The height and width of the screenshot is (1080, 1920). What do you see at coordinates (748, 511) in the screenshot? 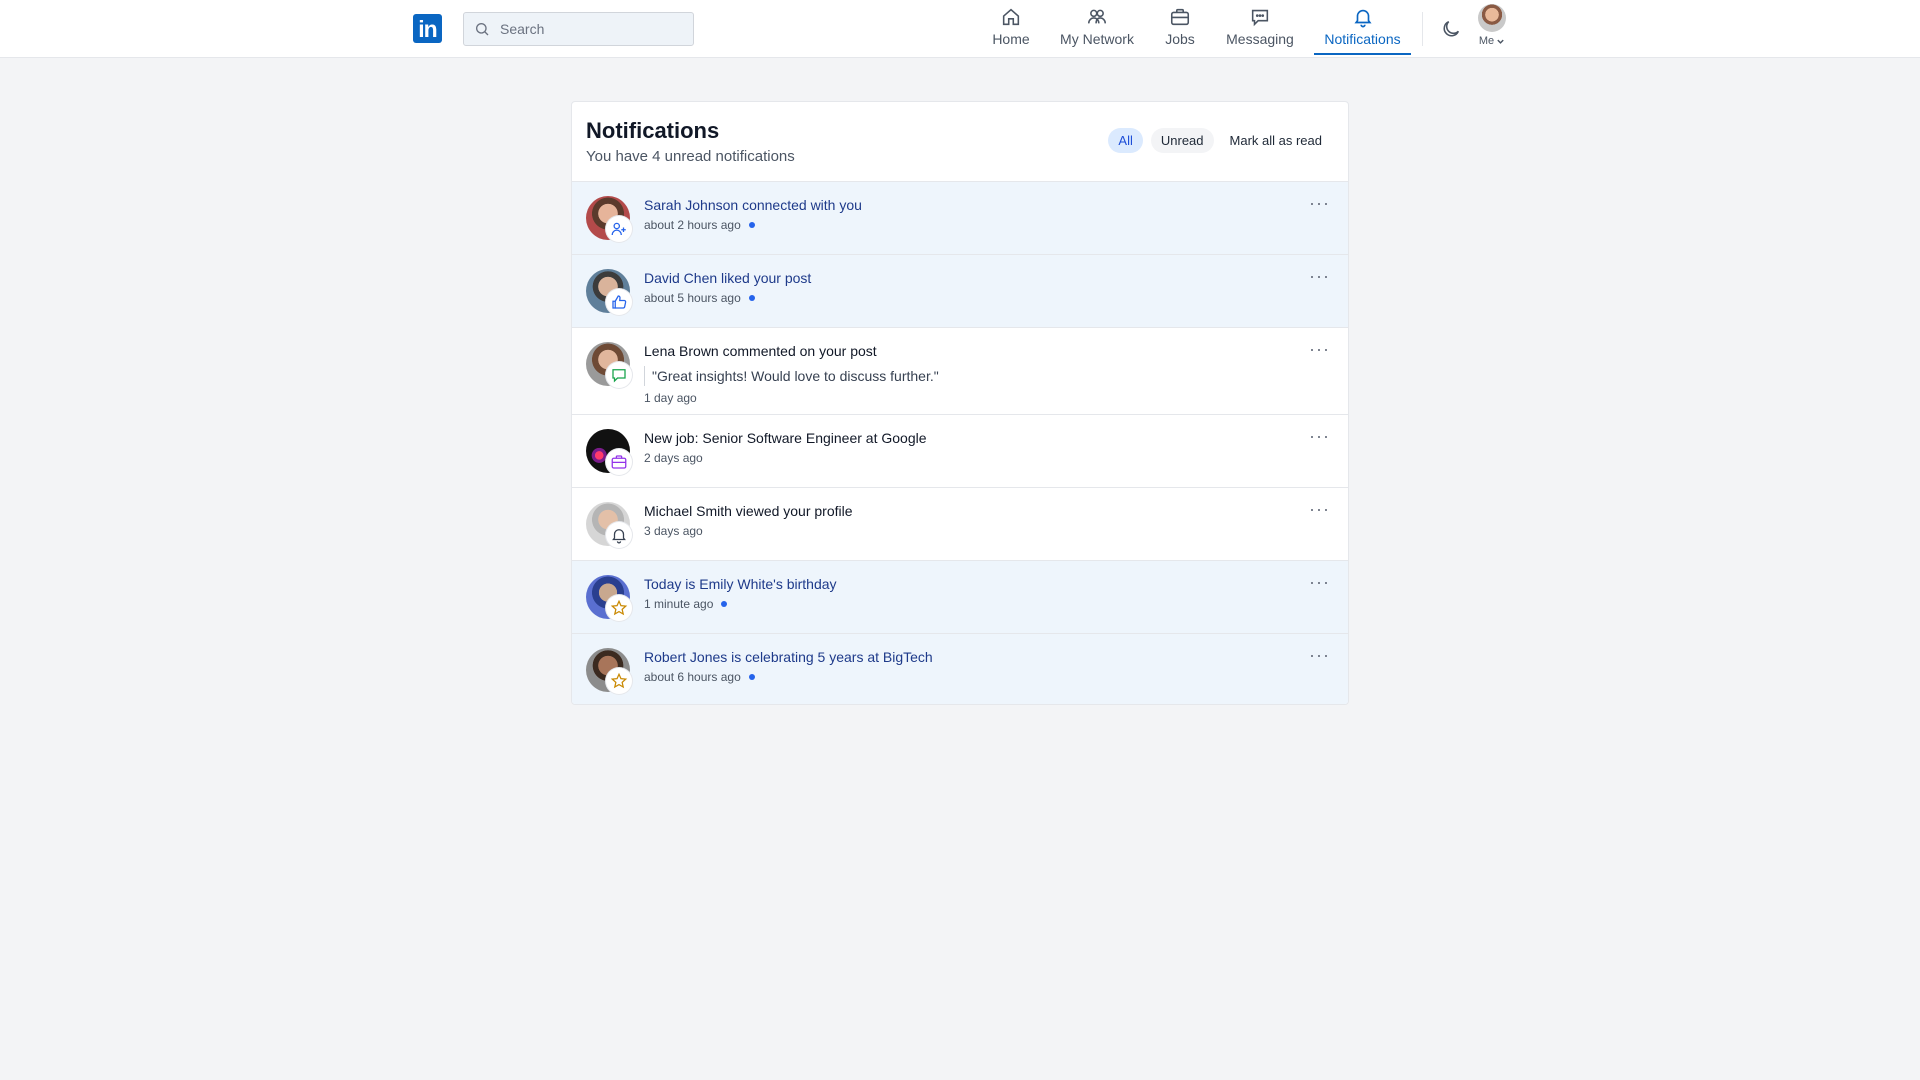
I see `notification-text: Michael Smith viewed your profile` at bounding box center [748, 511].